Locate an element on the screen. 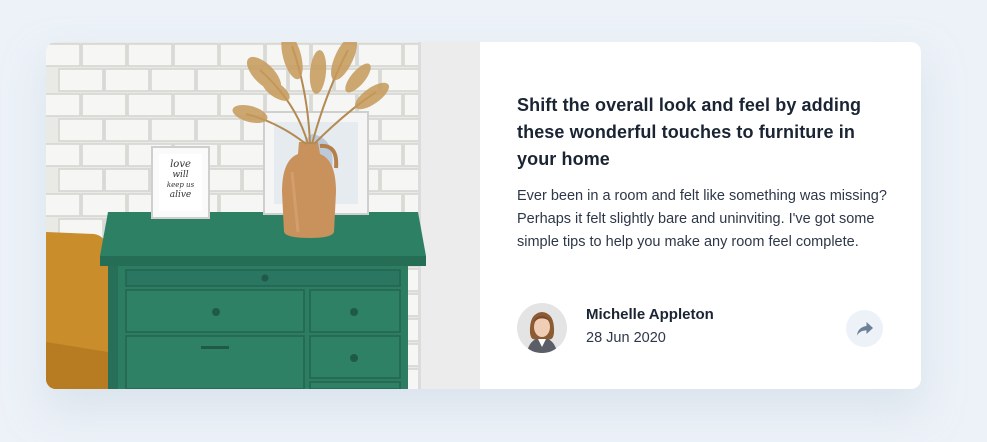  author-avatar is located at coordinates (542, 328).